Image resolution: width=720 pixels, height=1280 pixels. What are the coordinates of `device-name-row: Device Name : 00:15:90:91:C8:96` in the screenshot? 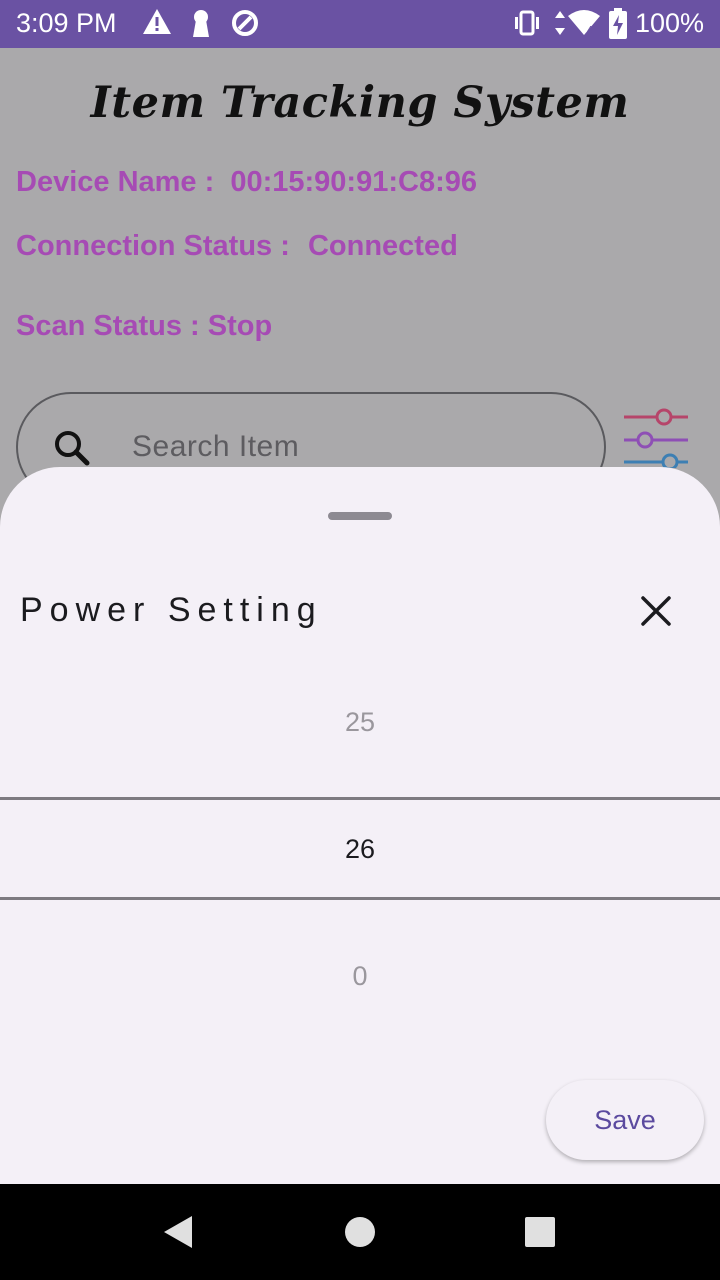 It's located at (246, 182).